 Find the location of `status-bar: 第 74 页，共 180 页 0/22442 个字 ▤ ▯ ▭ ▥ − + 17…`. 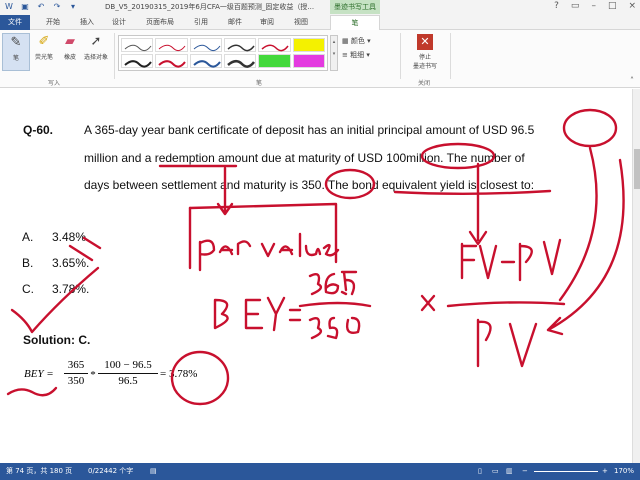

status-bar: 第 74 页，共 180 页 0/22442 个字 ▤ ▯ ▭ ▥ − + 17… is located at coordinates (320, 471).